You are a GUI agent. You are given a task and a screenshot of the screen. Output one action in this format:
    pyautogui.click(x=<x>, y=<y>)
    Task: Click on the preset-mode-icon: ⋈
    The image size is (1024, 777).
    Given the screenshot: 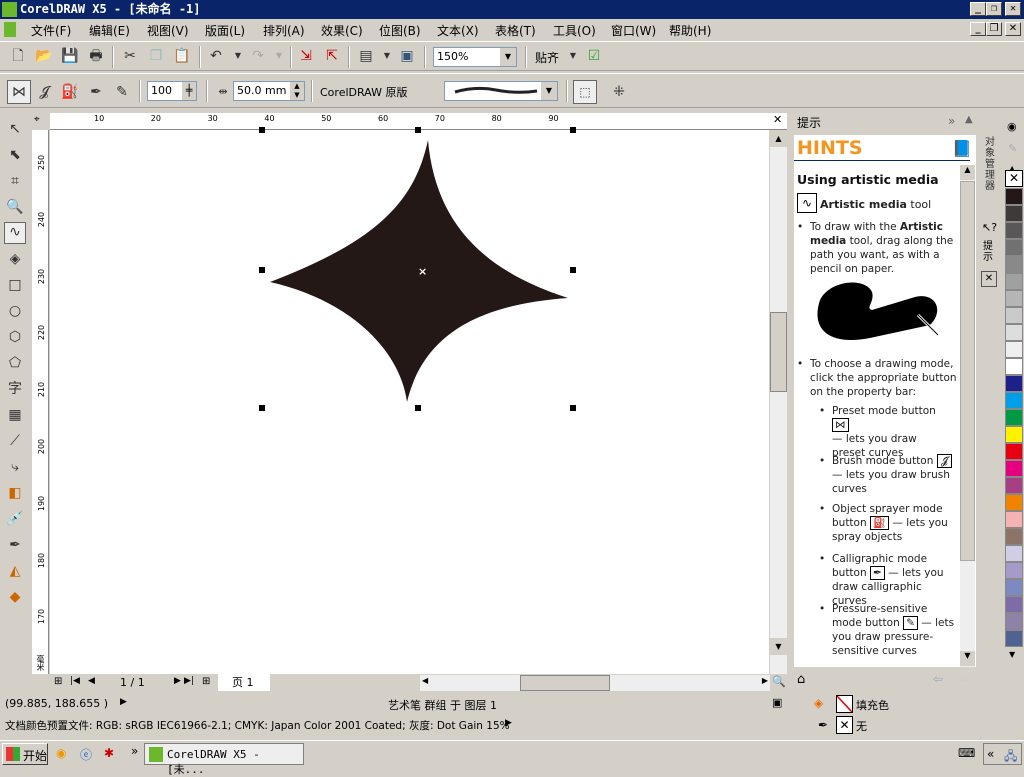 What is the action you would take?
    pyautogui.click(x=19, y=92)
    